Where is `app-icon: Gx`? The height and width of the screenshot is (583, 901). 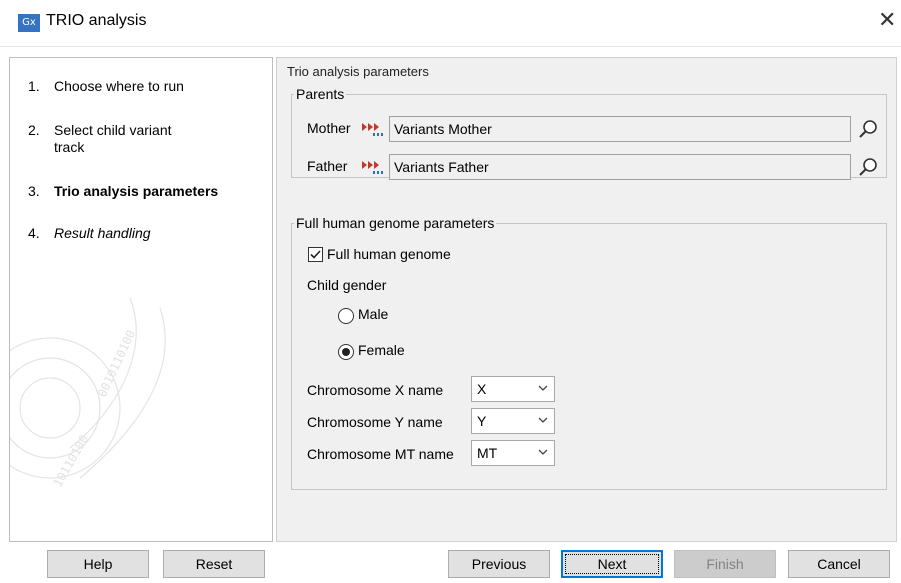
app-icon: Gx is located at coordinates (29, 23).